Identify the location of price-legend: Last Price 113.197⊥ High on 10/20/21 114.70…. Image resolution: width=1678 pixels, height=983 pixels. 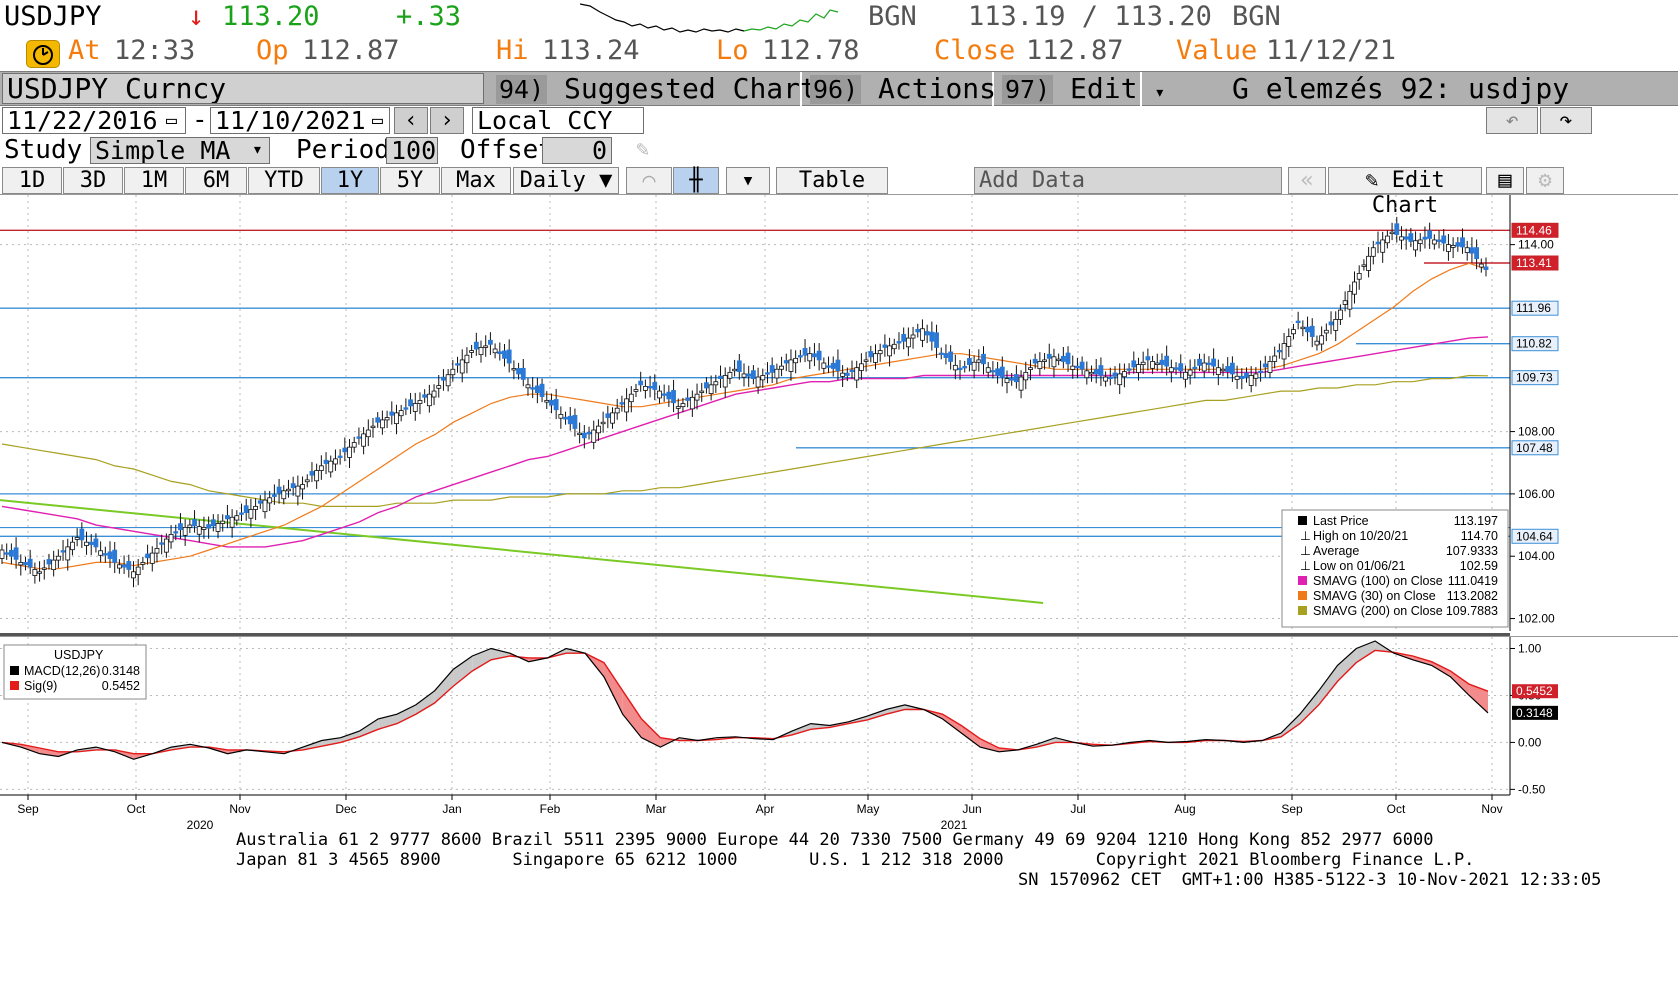
(1395, 568).